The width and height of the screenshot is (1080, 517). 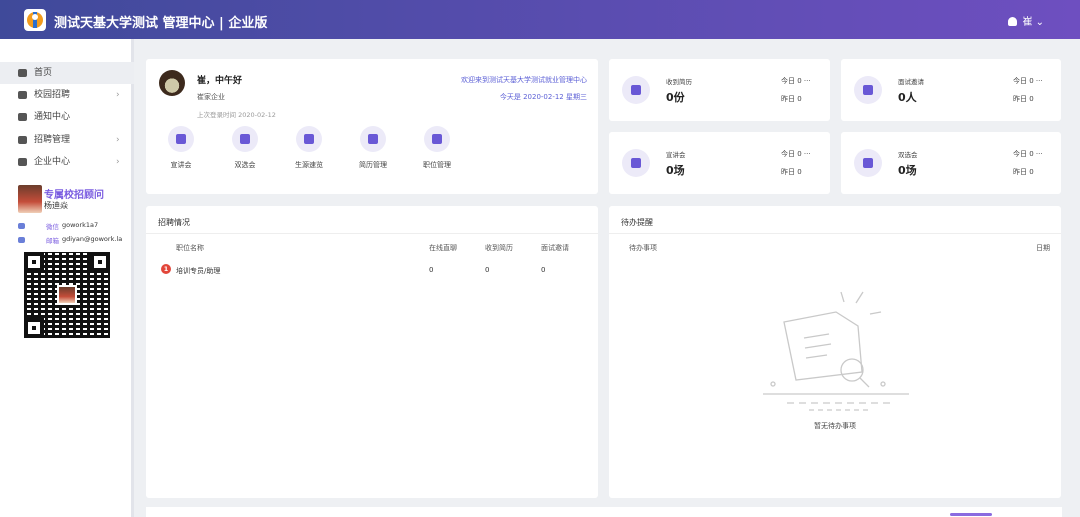 I want to click on stat-card-job-fairs: 双选会 0场 今日 0 ··· 昨日 0, so click(x=951, y=163).